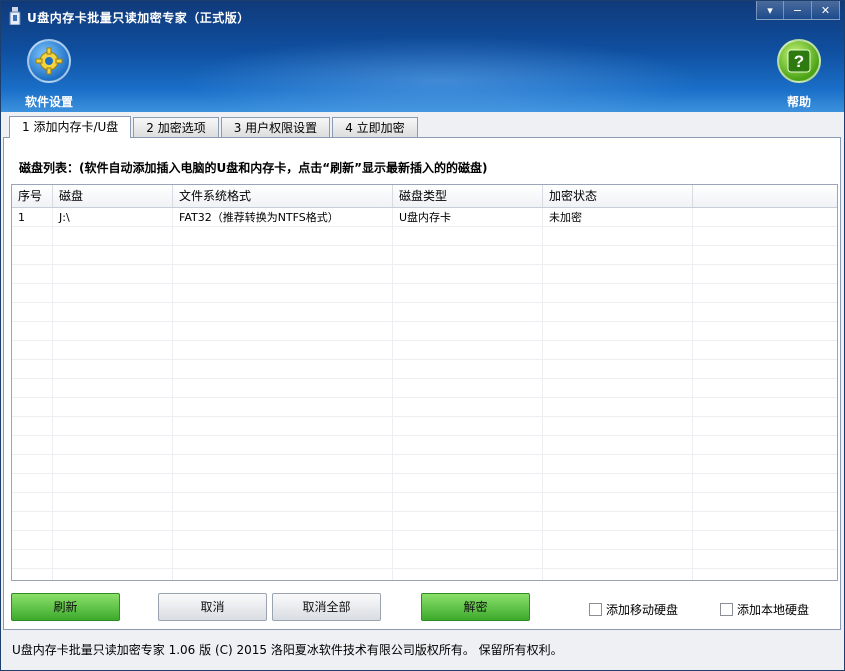 The width and height of the screenshot is (845, 671). I want to click on tab-encrypt-now: 4 立即加密, so click(375, 127).